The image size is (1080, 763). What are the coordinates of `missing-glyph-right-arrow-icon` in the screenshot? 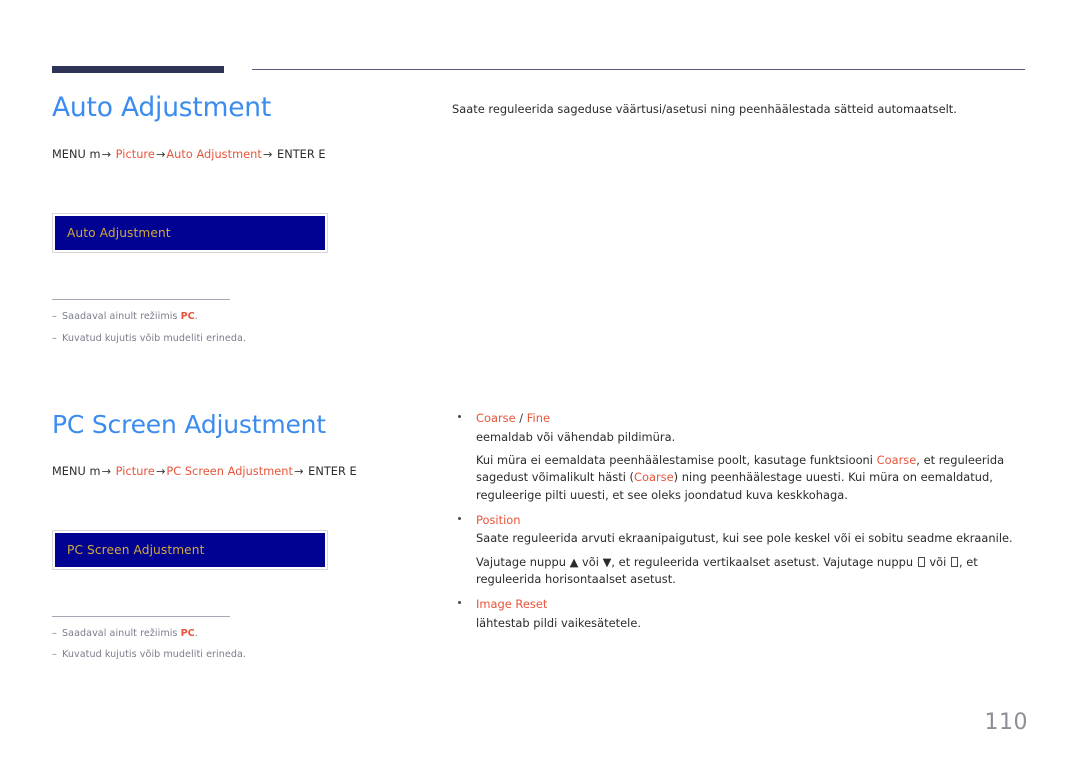 It's located at (954, 561).